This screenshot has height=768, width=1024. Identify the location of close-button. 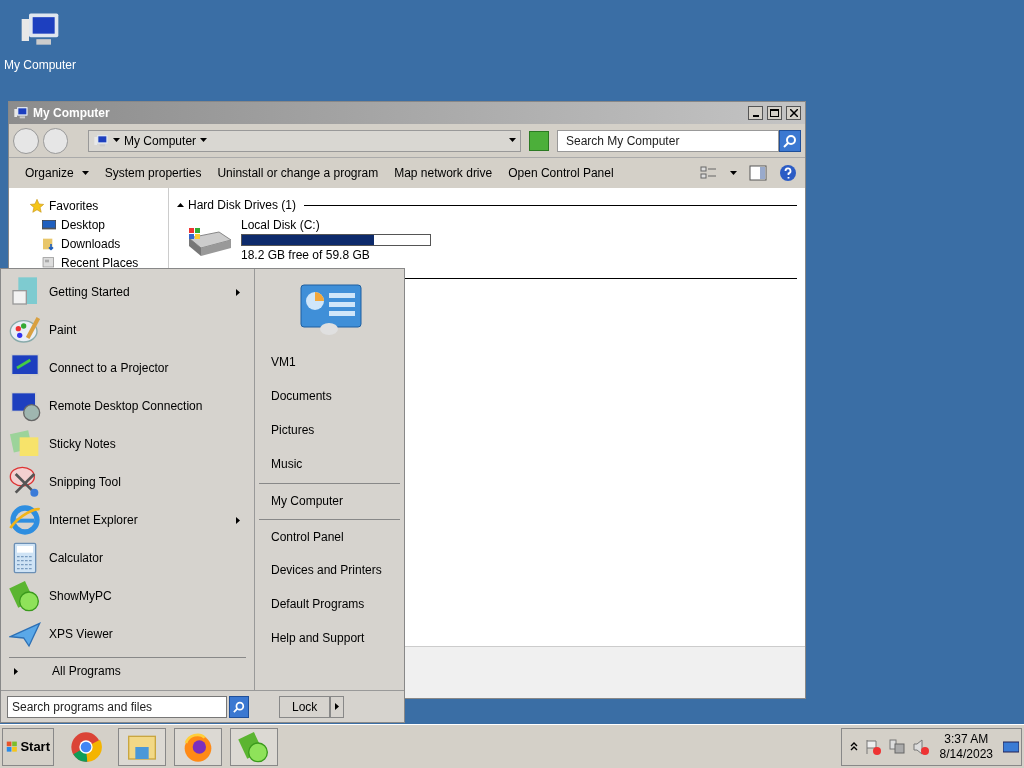
(793, 113).